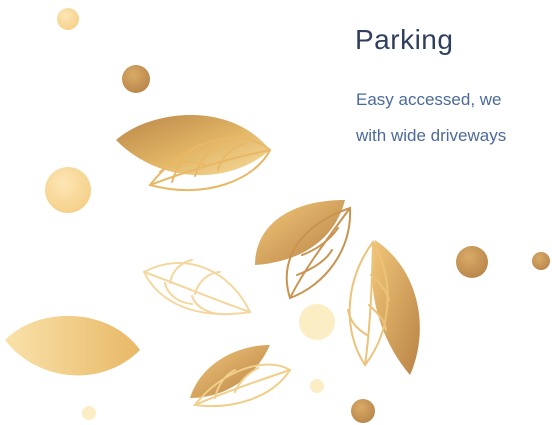  What do you see at coordinates (429, 99) in the screenshot?
I see `feature-description-line: Easy accessed, we` at bounding box center [429, 99].